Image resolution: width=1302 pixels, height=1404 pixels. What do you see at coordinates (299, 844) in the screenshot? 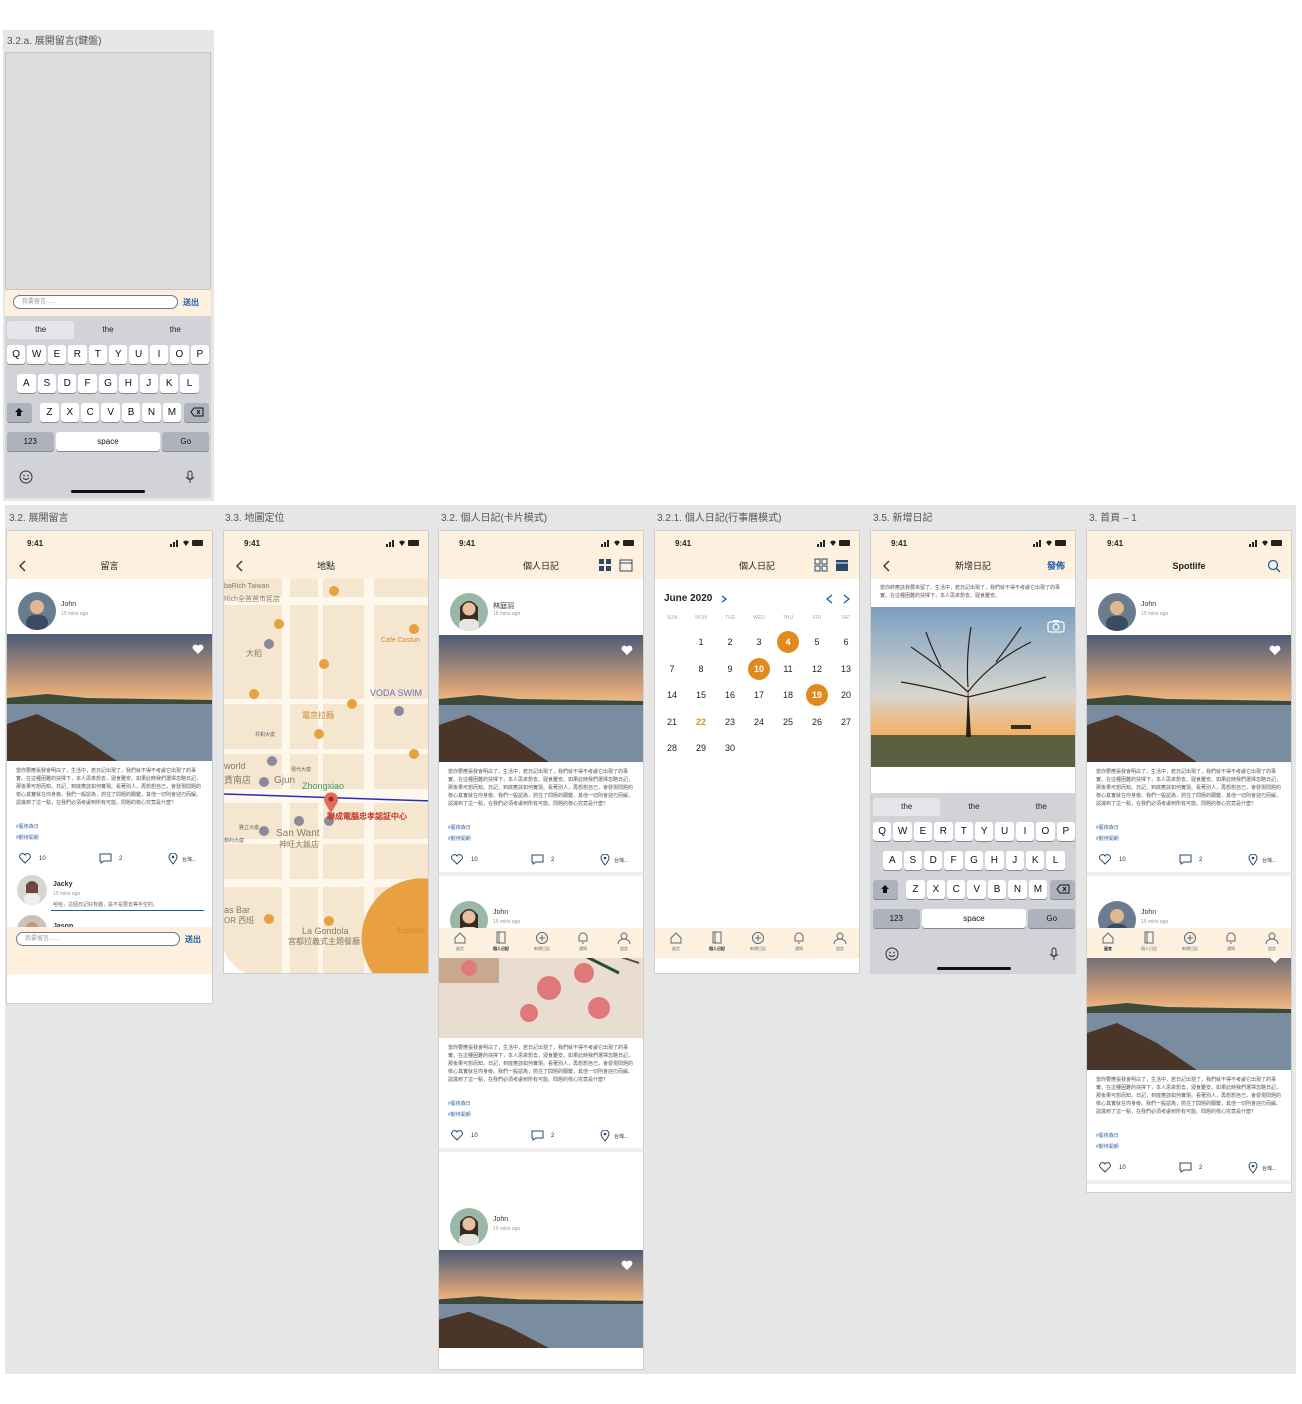
I see `map-label: 神旺大飯店` at bounding box center [299, 844].